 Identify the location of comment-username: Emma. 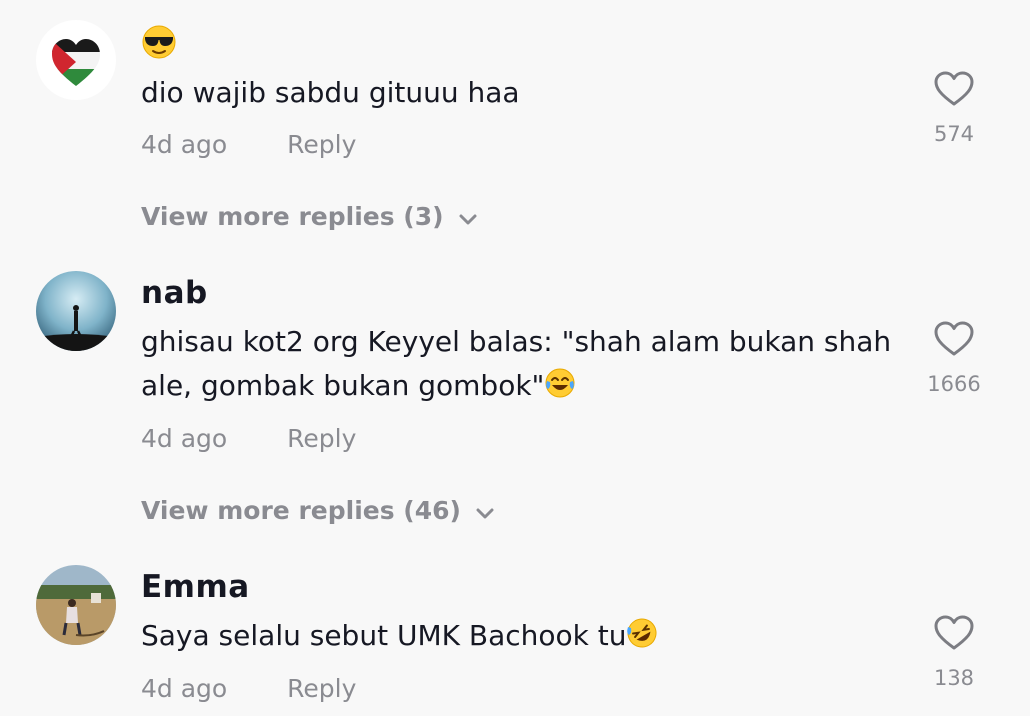
(195, 587).